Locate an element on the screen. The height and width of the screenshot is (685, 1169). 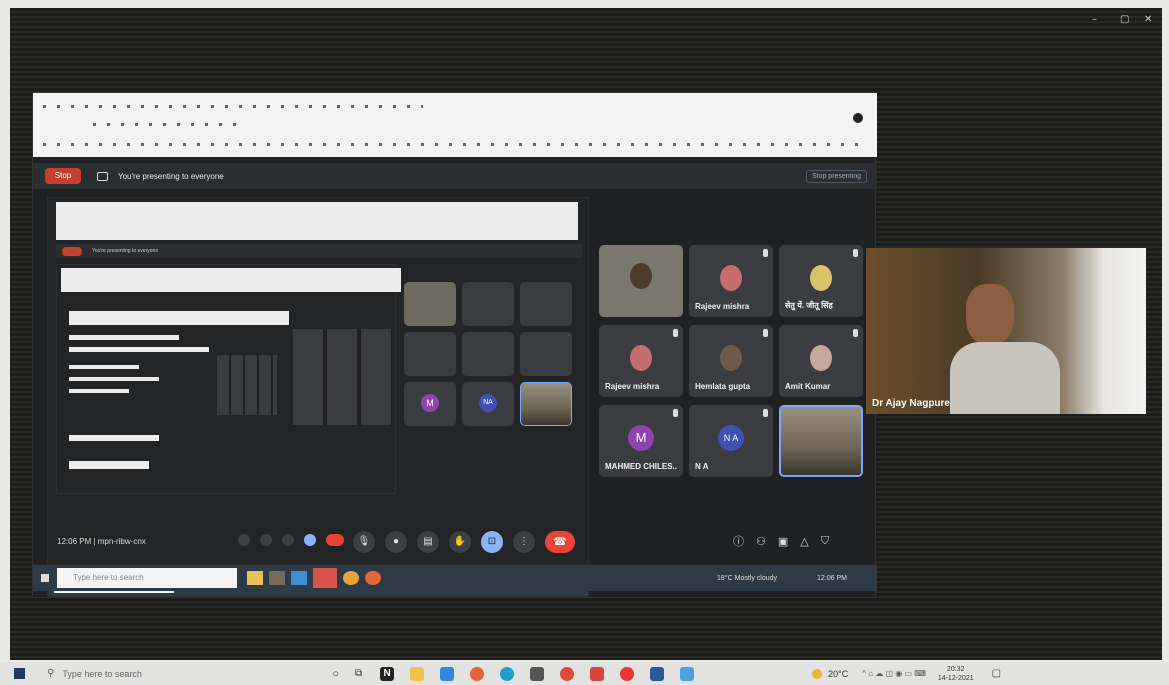
chrome-icon is located at coordinates (567, 673).